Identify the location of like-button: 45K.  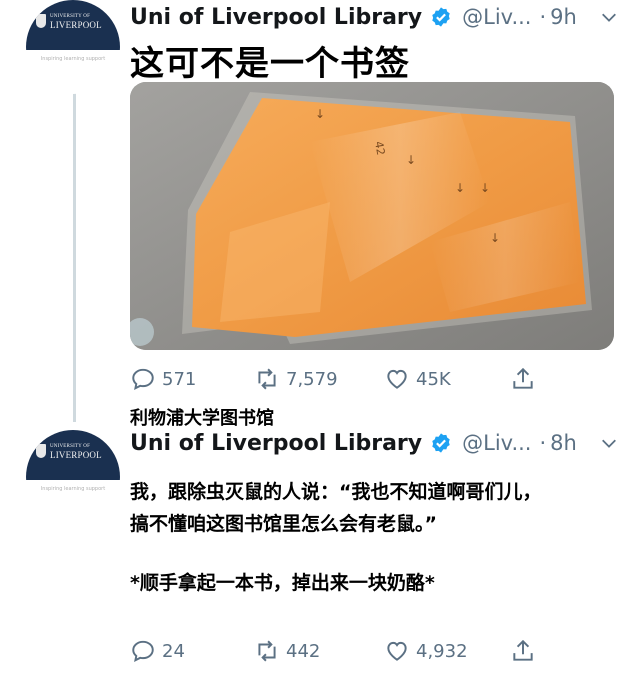
(447, 379).